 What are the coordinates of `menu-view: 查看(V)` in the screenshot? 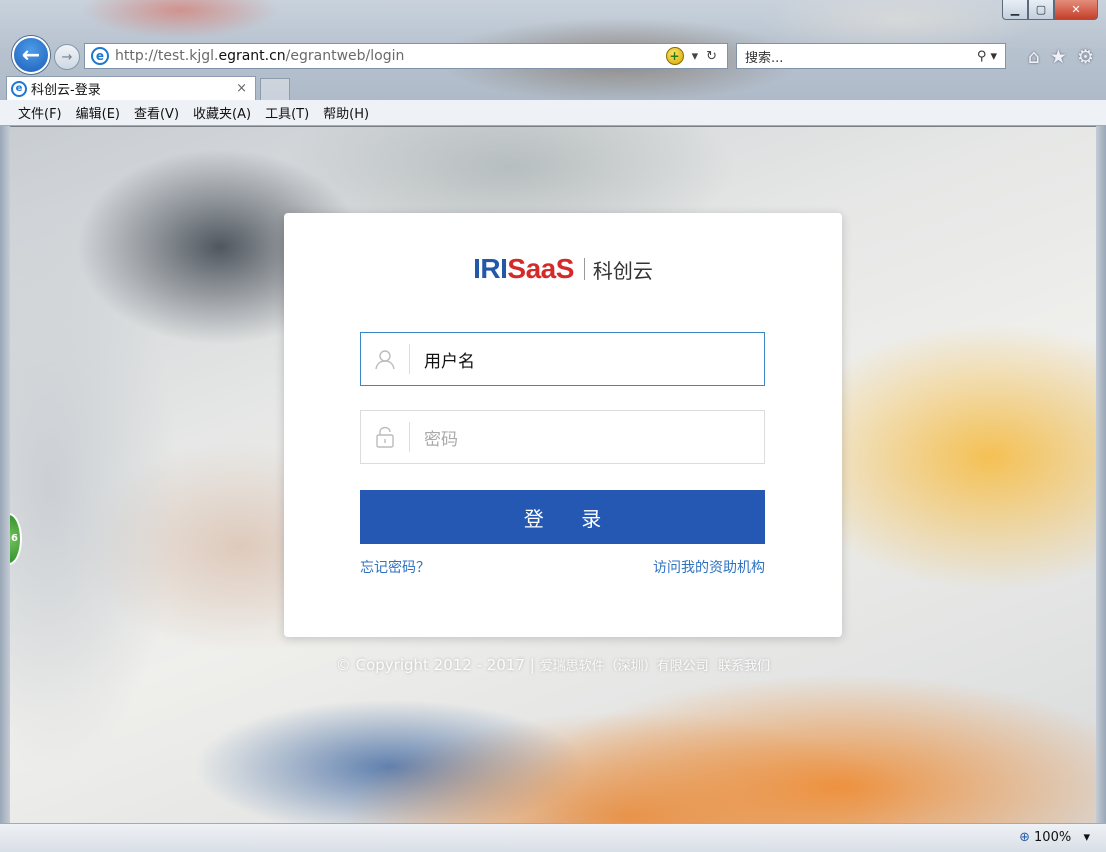 It's located at (156, 112).